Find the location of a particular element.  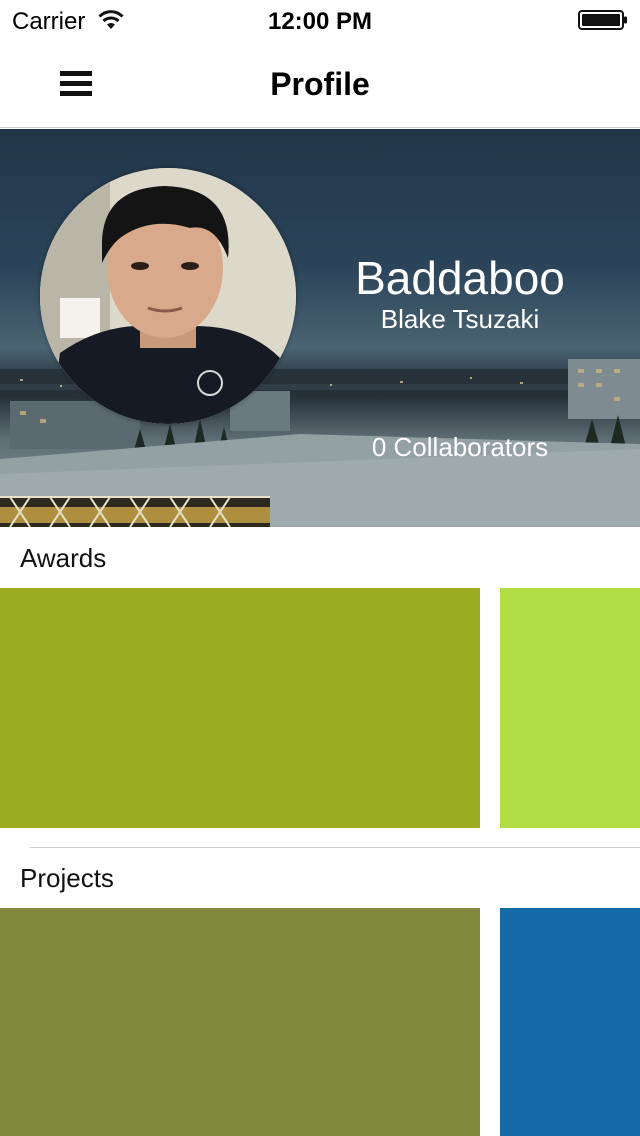

profile-username: Baddaboo is located at coordinates (460, 278).